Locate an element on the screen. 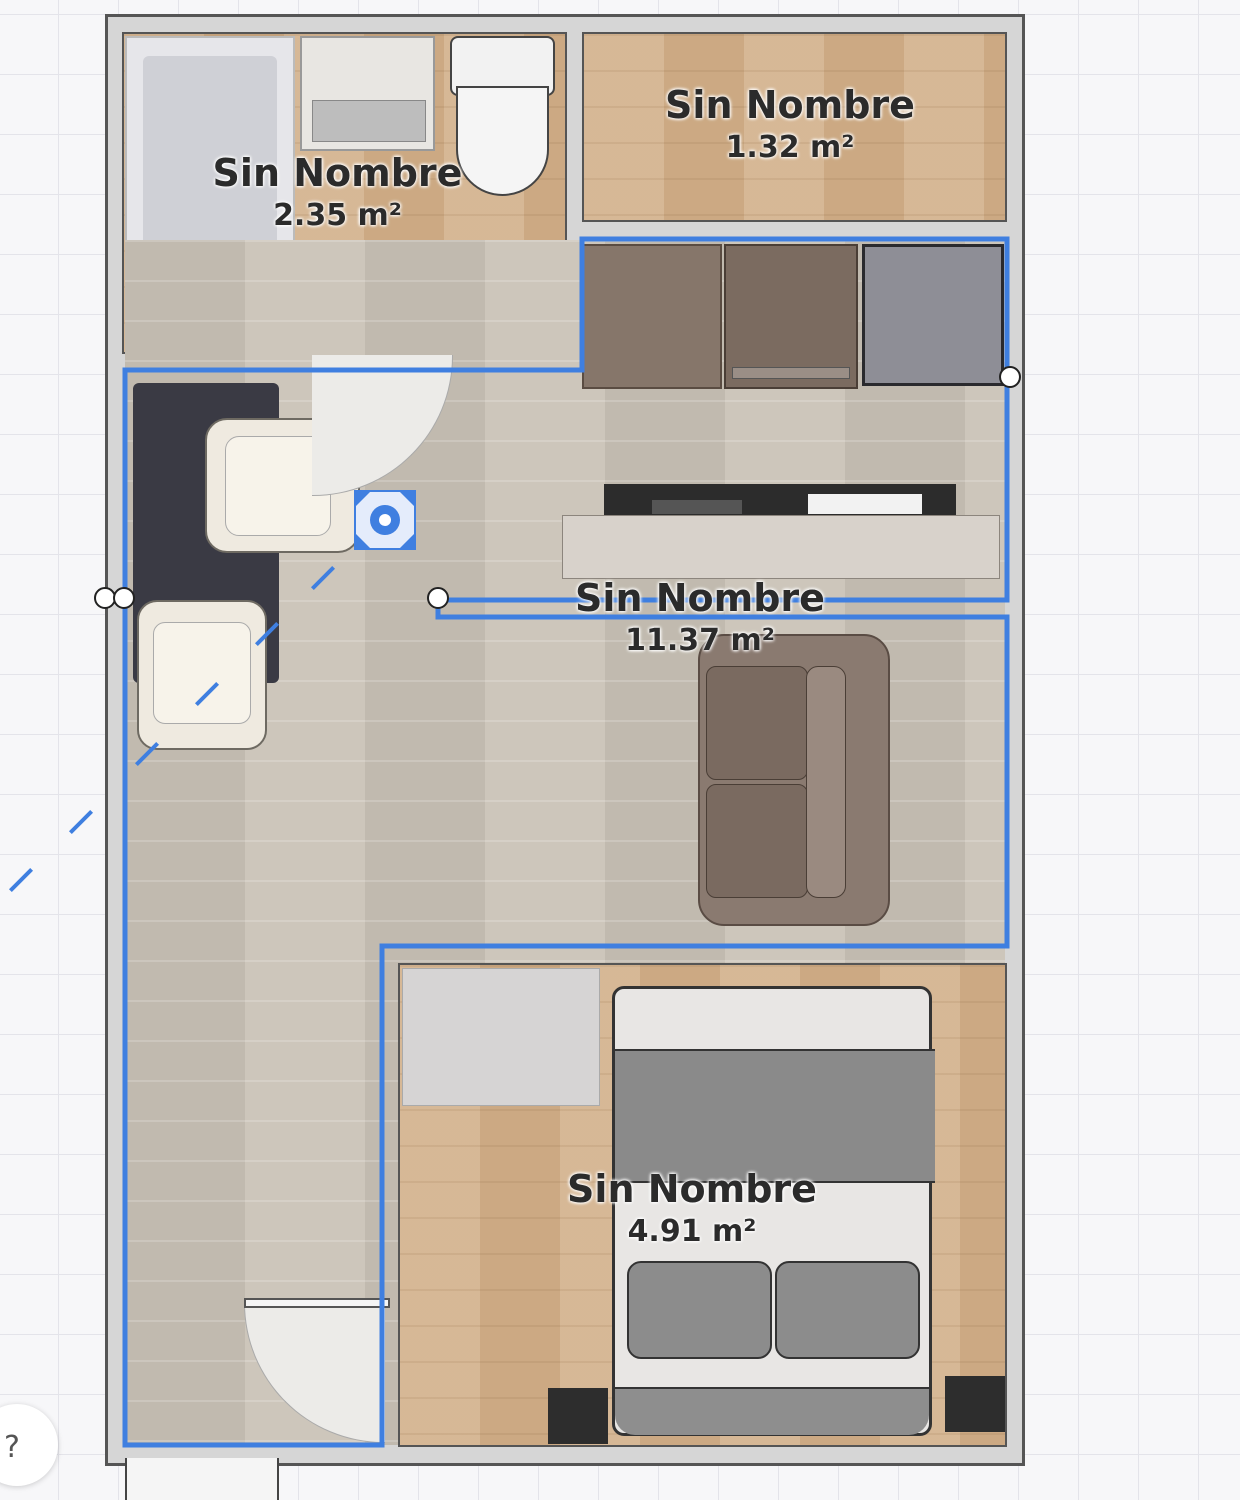 Image resolution: width=1240 pixels, height=1500 pixels. room-area: 11.37 m² is located at coordinates (700, 640).